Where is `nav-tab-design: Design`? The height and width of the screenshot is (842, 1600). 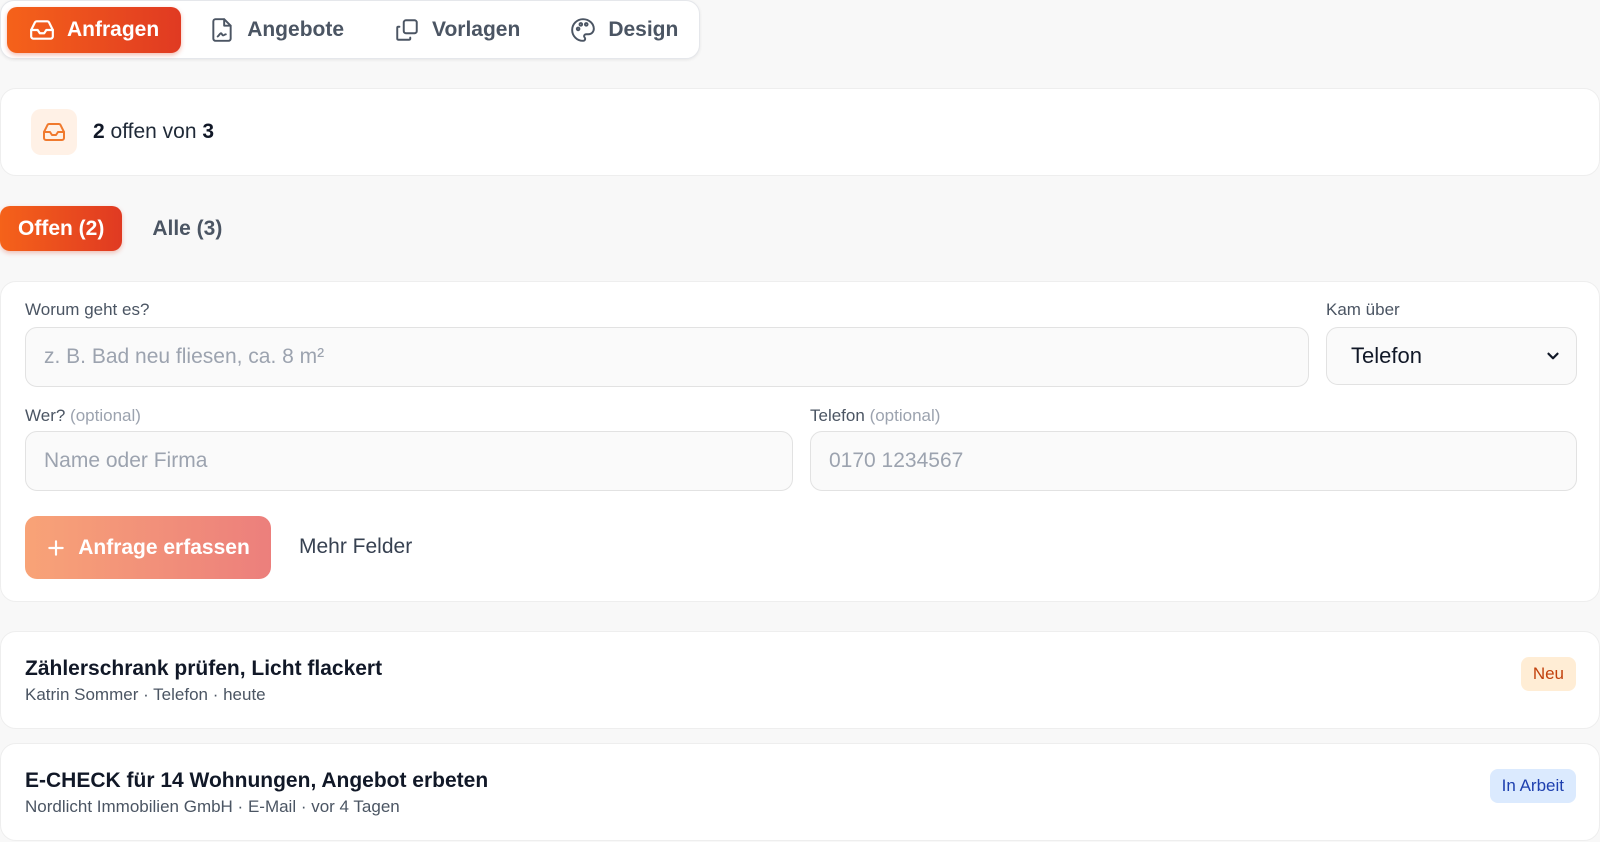 nav-tab-design: Design is located at coordinates (624, 30).